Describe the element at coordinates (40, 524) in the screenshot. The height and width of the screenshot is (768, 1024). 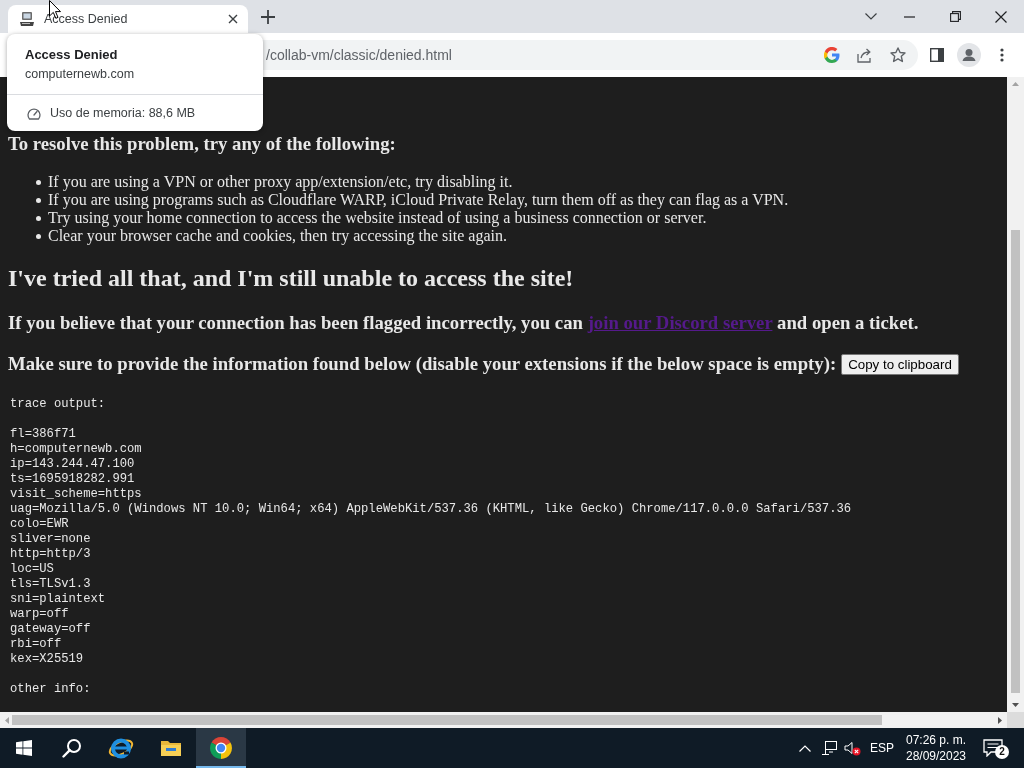
I see `trace-line: colo=EWR` at that location.